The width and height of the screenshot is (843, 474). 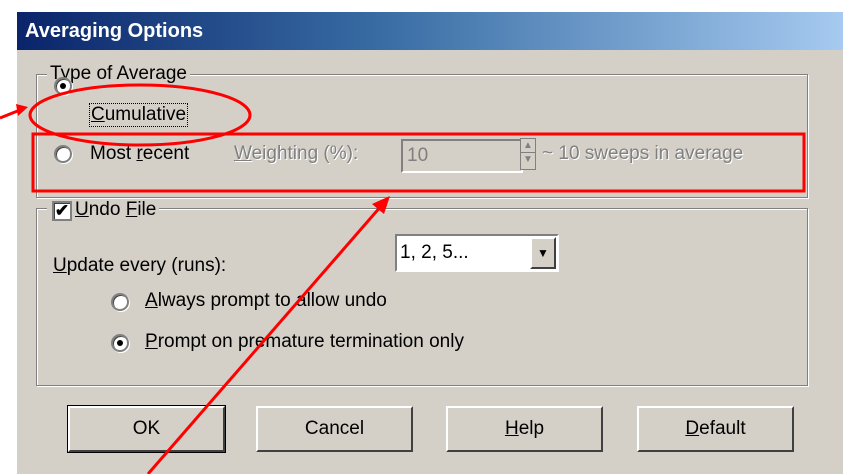 I want to click on most-recent-highlight-box, so click(x=418, y=162).